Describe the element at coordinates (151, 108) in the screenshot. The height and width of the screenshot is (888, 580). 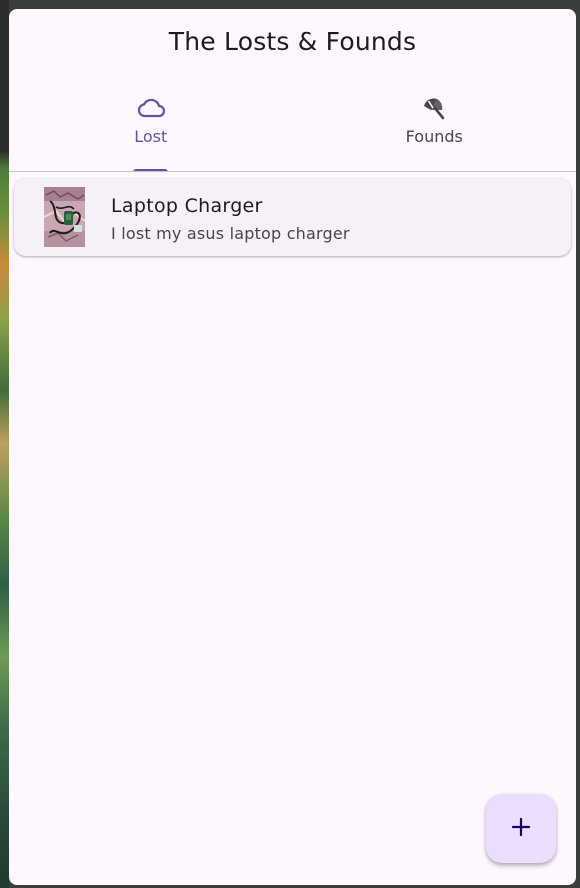
I see `cloud-icon` at that location.